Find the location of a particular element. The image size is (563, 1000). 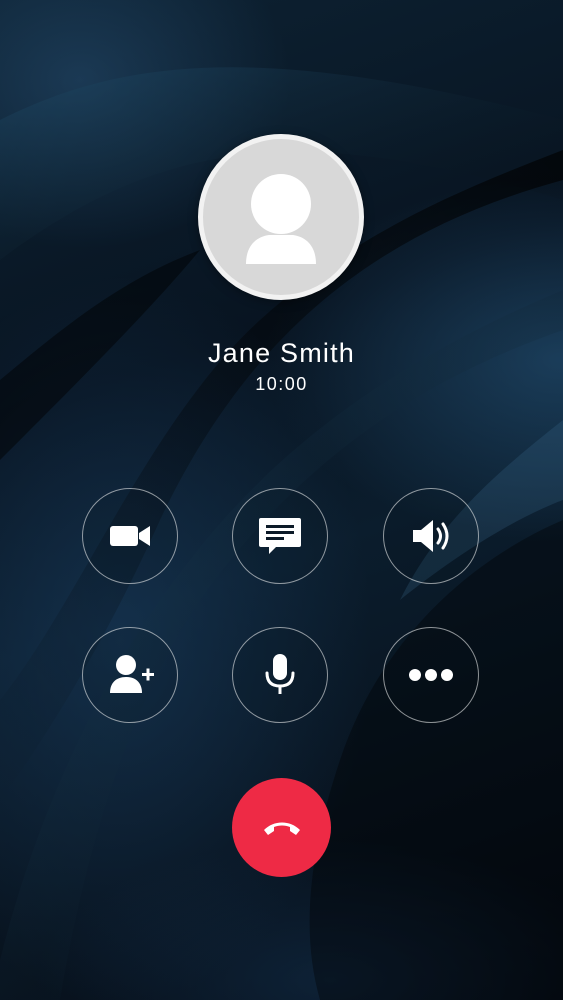

end-call-button is located at coordinates (281, 827).